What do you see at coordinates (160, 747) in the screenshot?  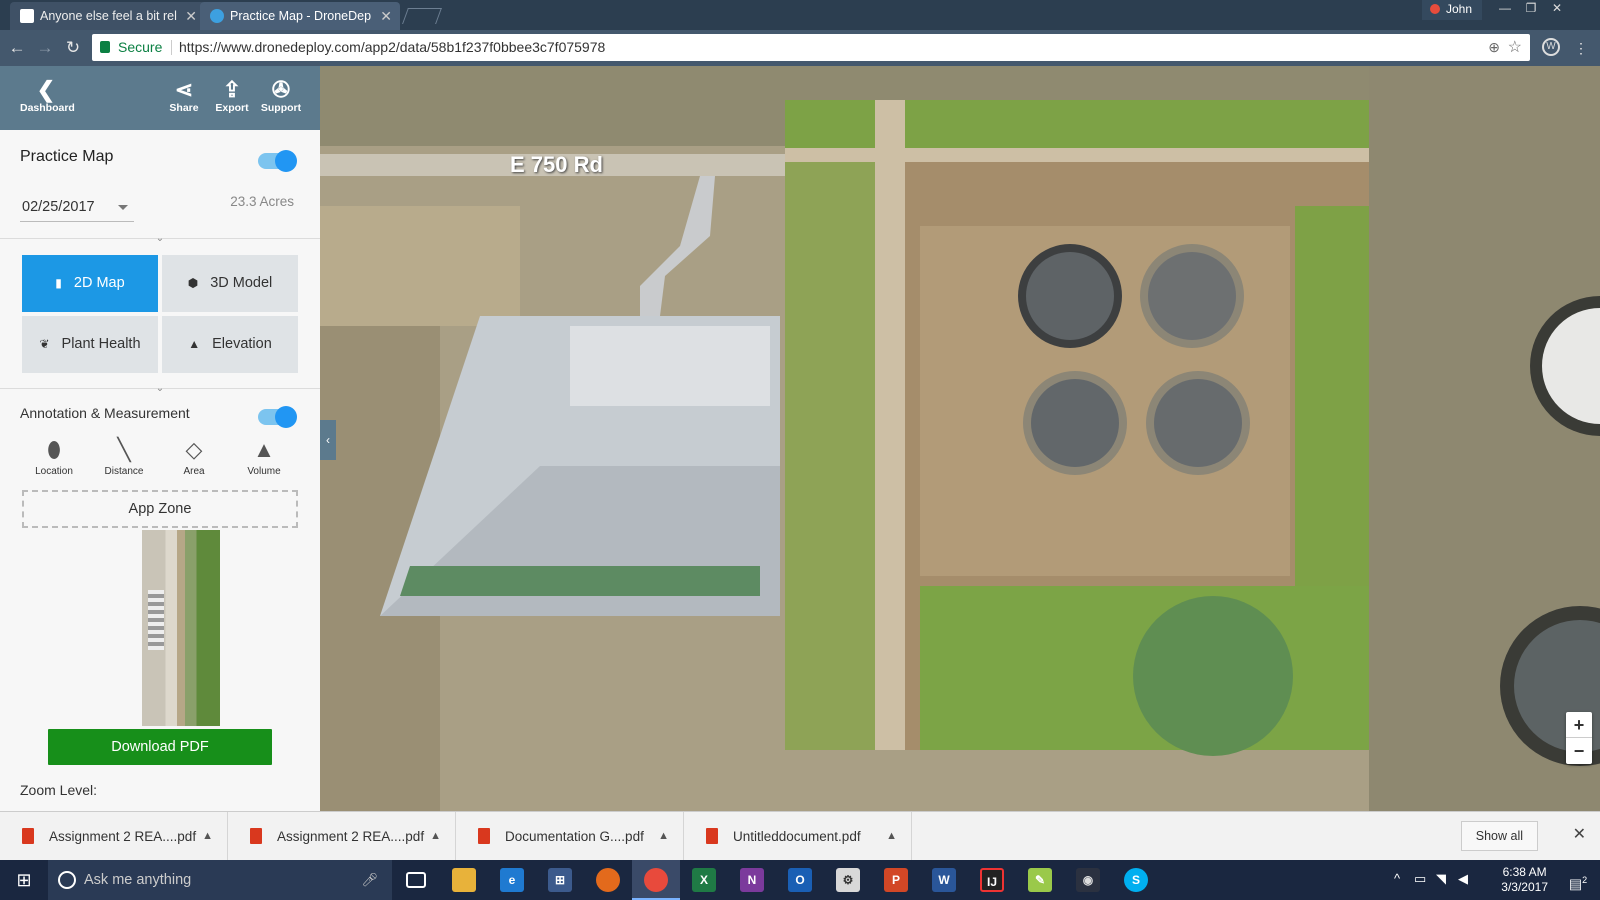 I see `download-pdf-button: Download PDF` at bounding box center [160, 747].